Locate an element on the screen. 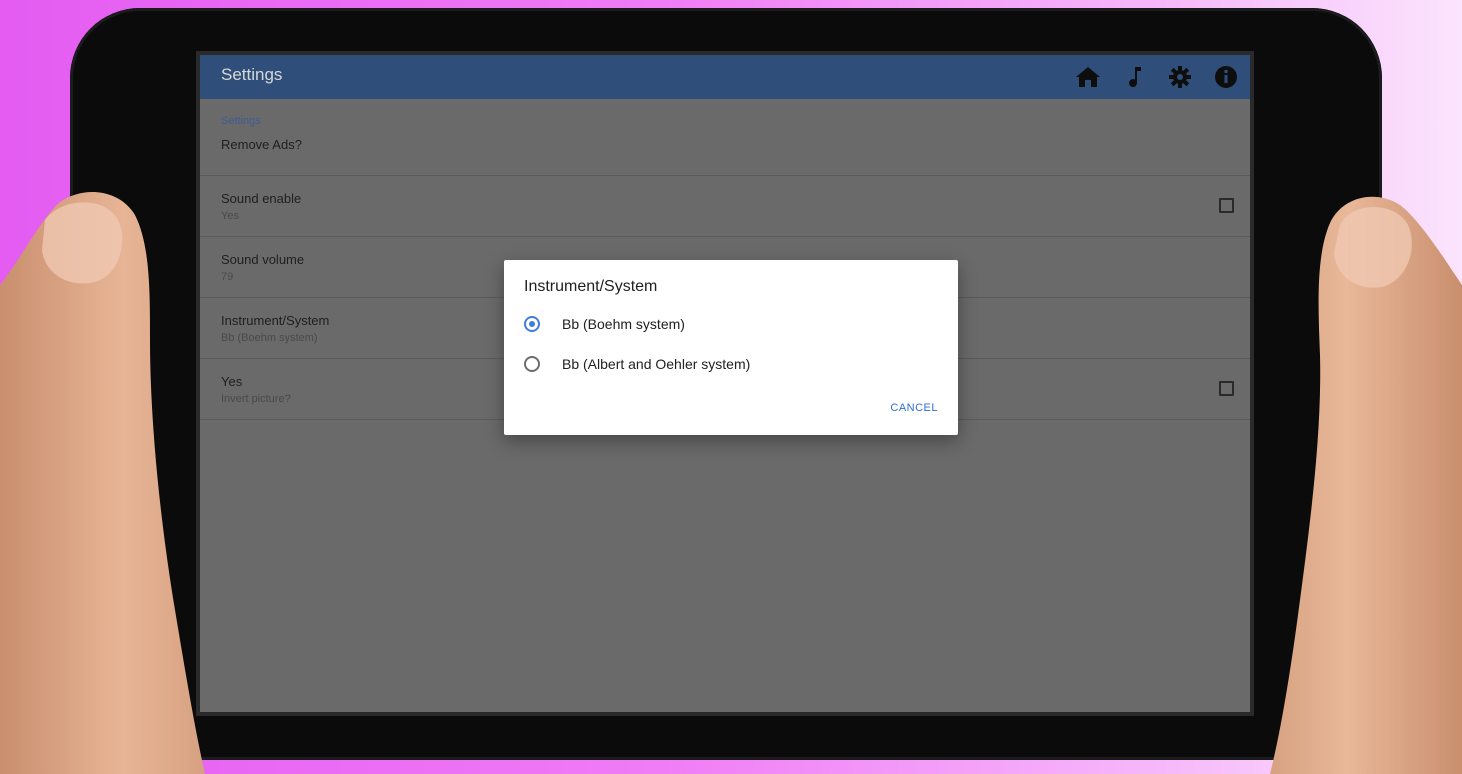 This screenshot has height=774, width=1462. cancel-button: CANCEL is located at coordinates (914, 408).